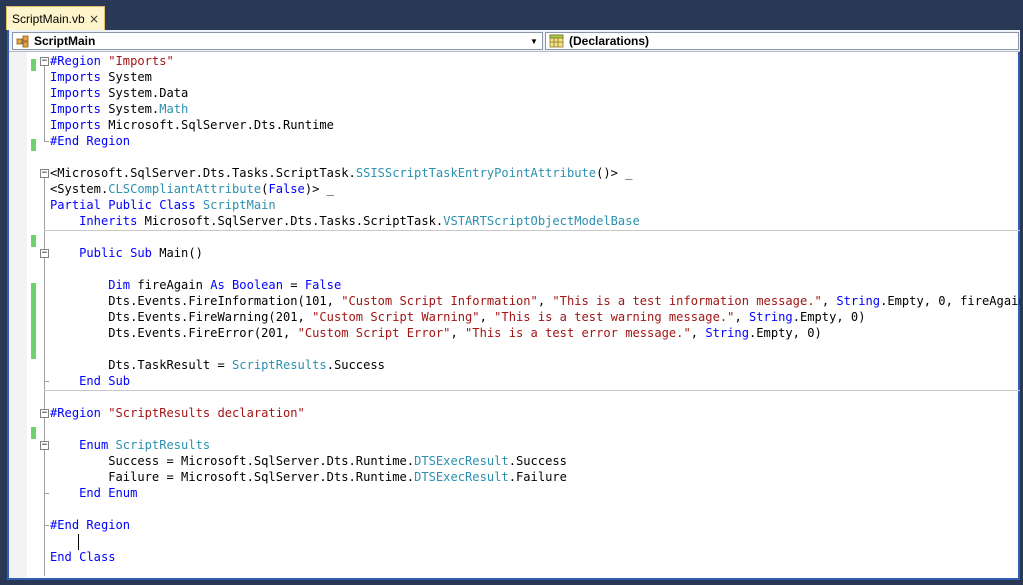 This screenshot has height=585, width=1023. Describe the element at coordinates (141, 365) in the screenshot. I see `code-token: Dts.TaskResult =` at that location.